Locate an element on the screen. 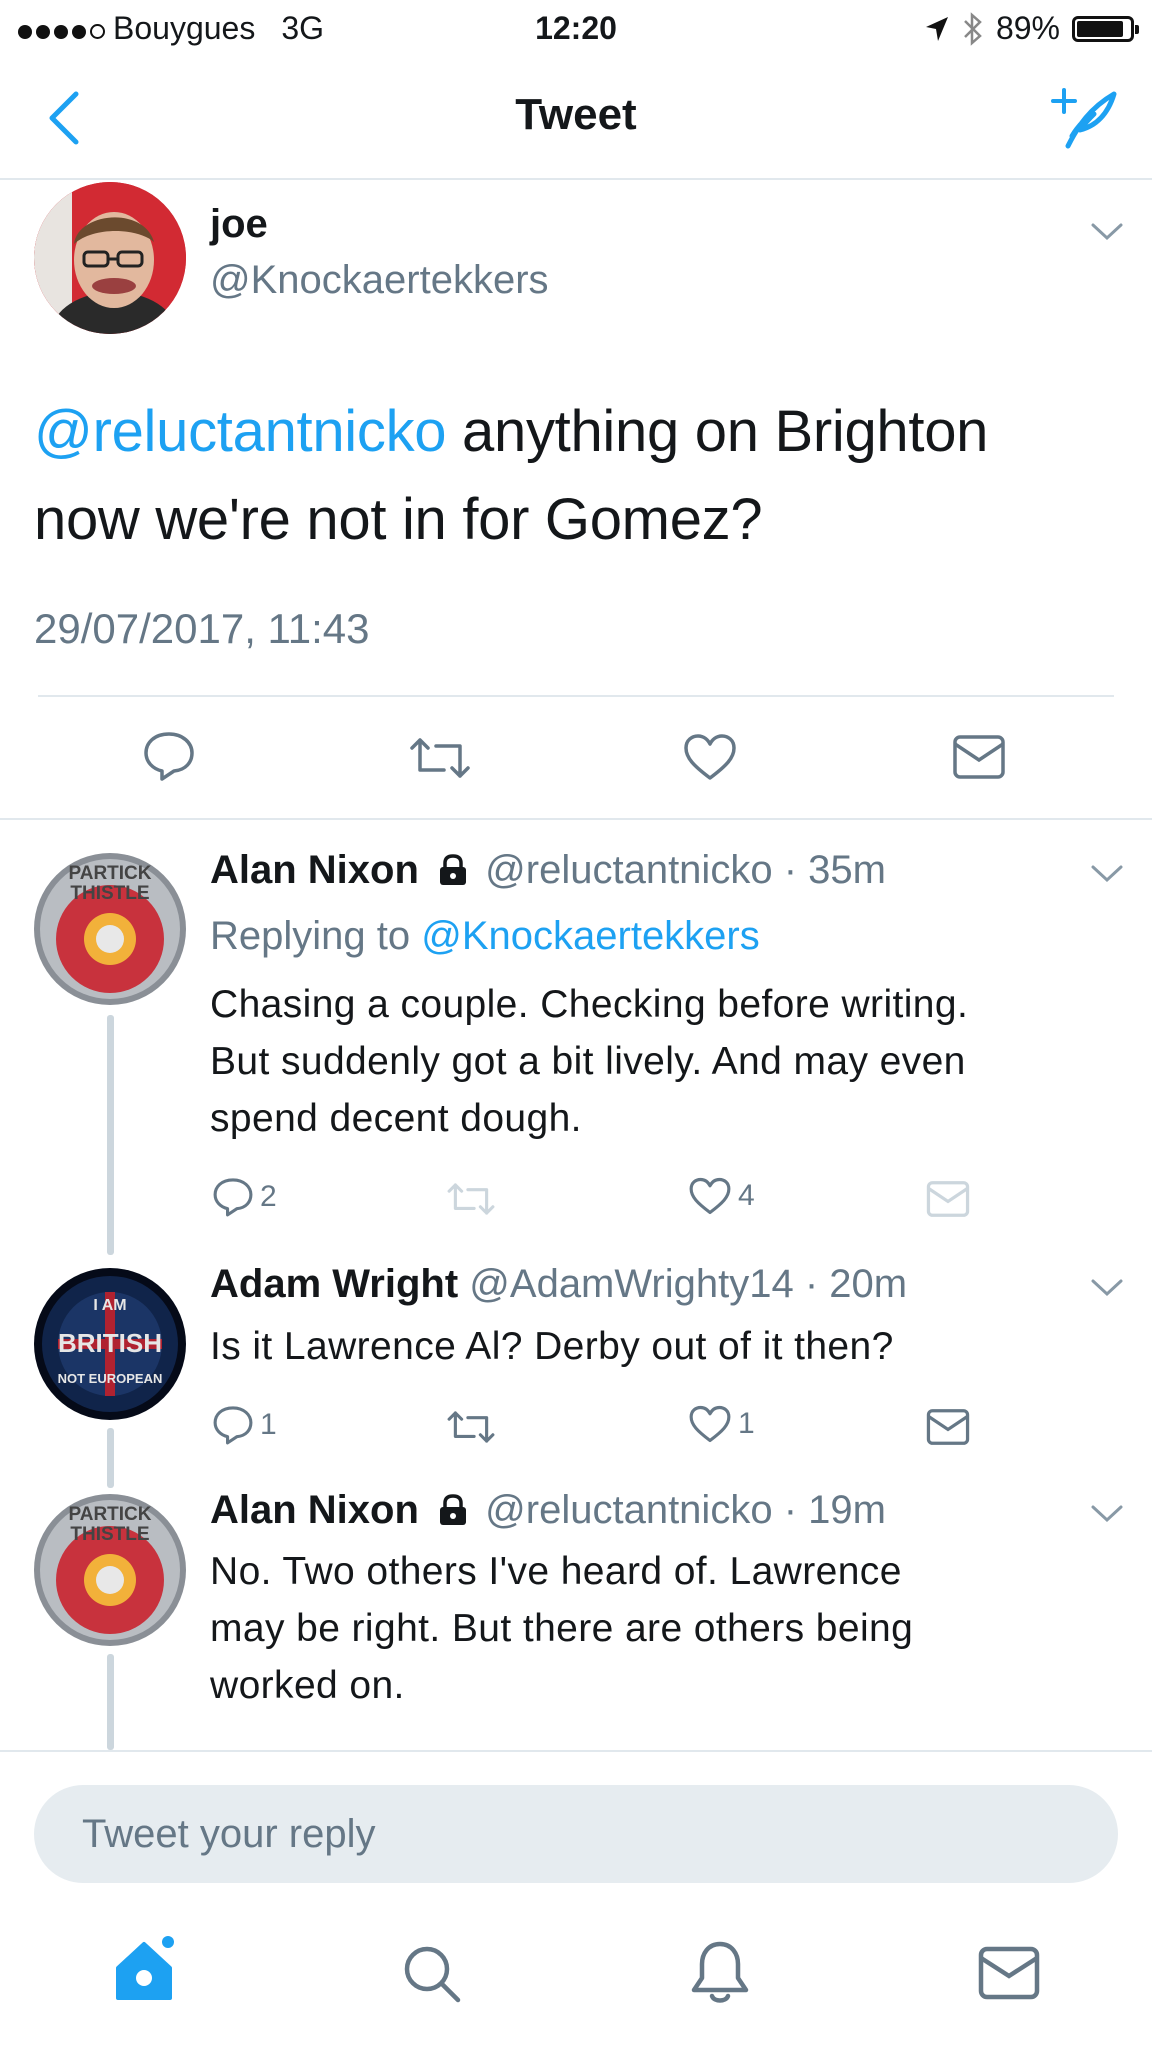 Image resolution: width=1152 pixels, height=2050 pixels. tweet-timestamp: 29/07/2017, 11:43 is located at coordinates (202, 628).